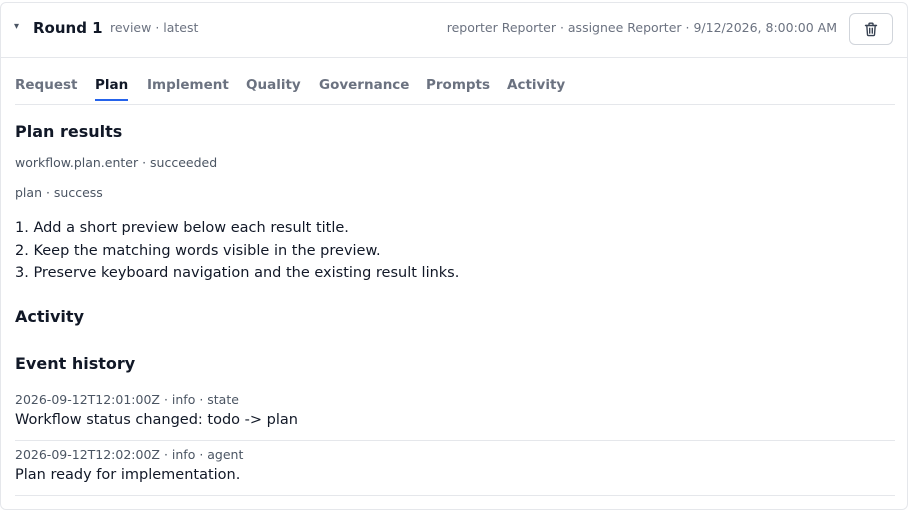 Image resolution: width=910 pixels, height=512 pixels. I want to click on tab-quality: Quality, so click(273, 89).